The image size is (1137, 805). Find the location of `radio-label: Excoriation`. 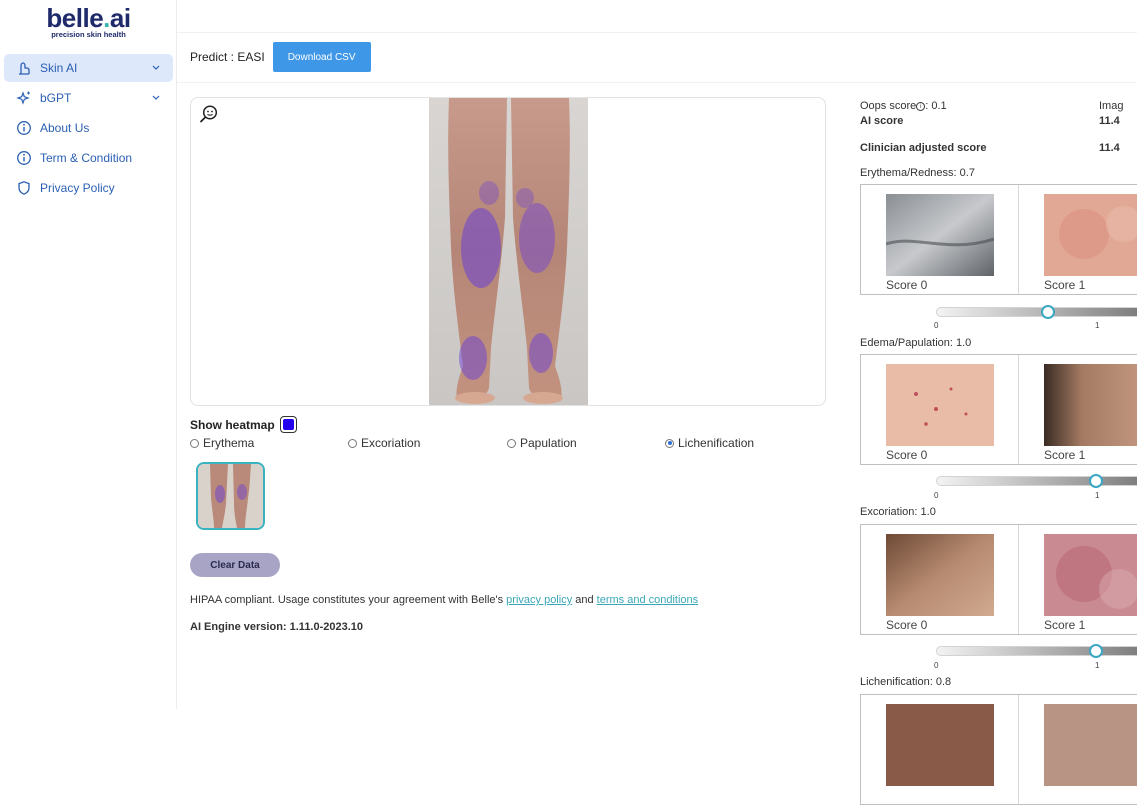

radio-label: Excoriation is located at coordinates (391, 443).